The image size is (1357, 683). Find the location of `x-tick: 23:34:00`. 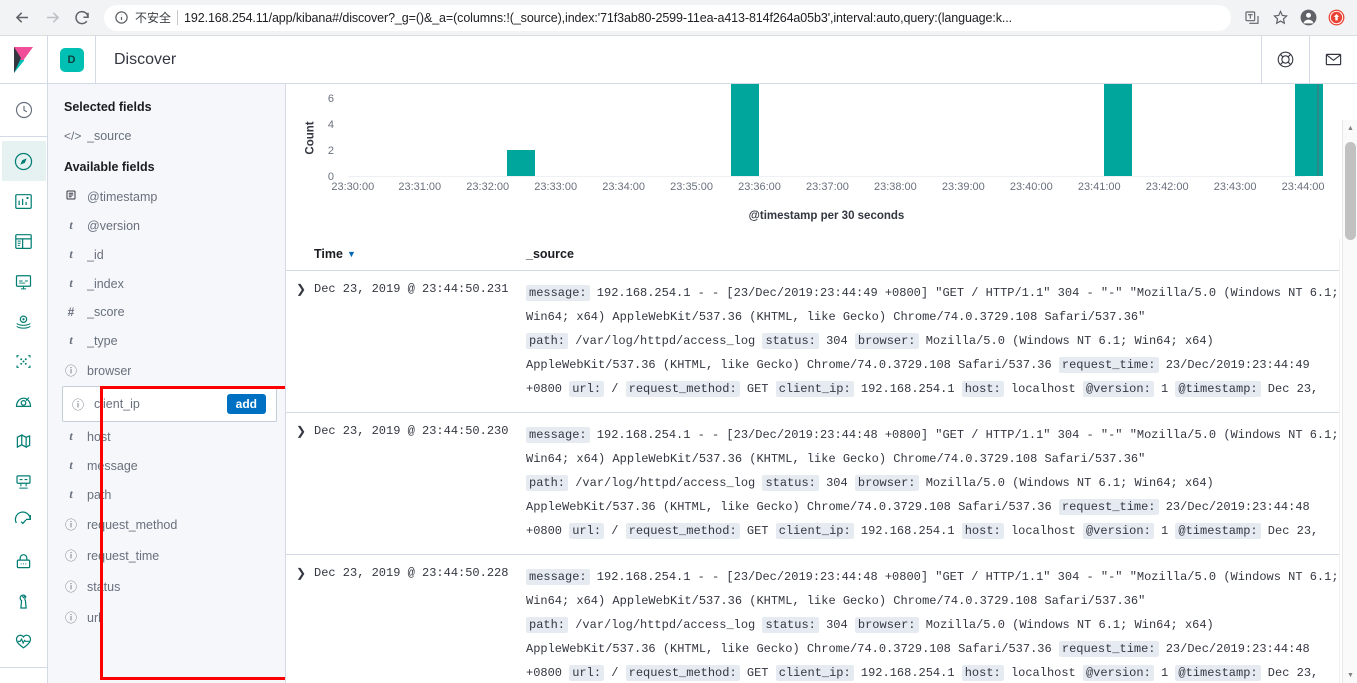

x-tick: 23:34:00 is located at coordinates (624, 187).